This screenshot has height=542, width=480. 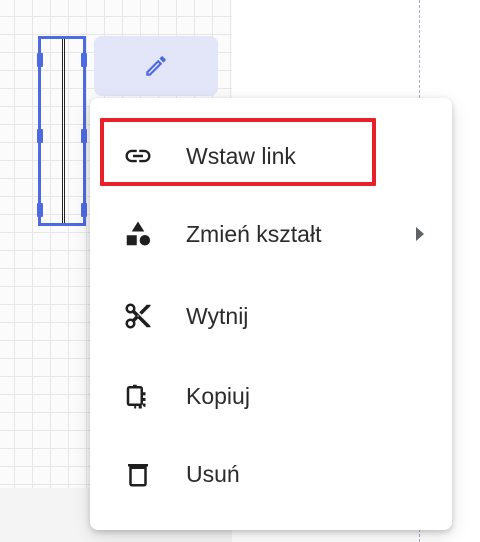 I want to click on menu-item-insert-link: Wstaw link, so click(x=271, y=156).